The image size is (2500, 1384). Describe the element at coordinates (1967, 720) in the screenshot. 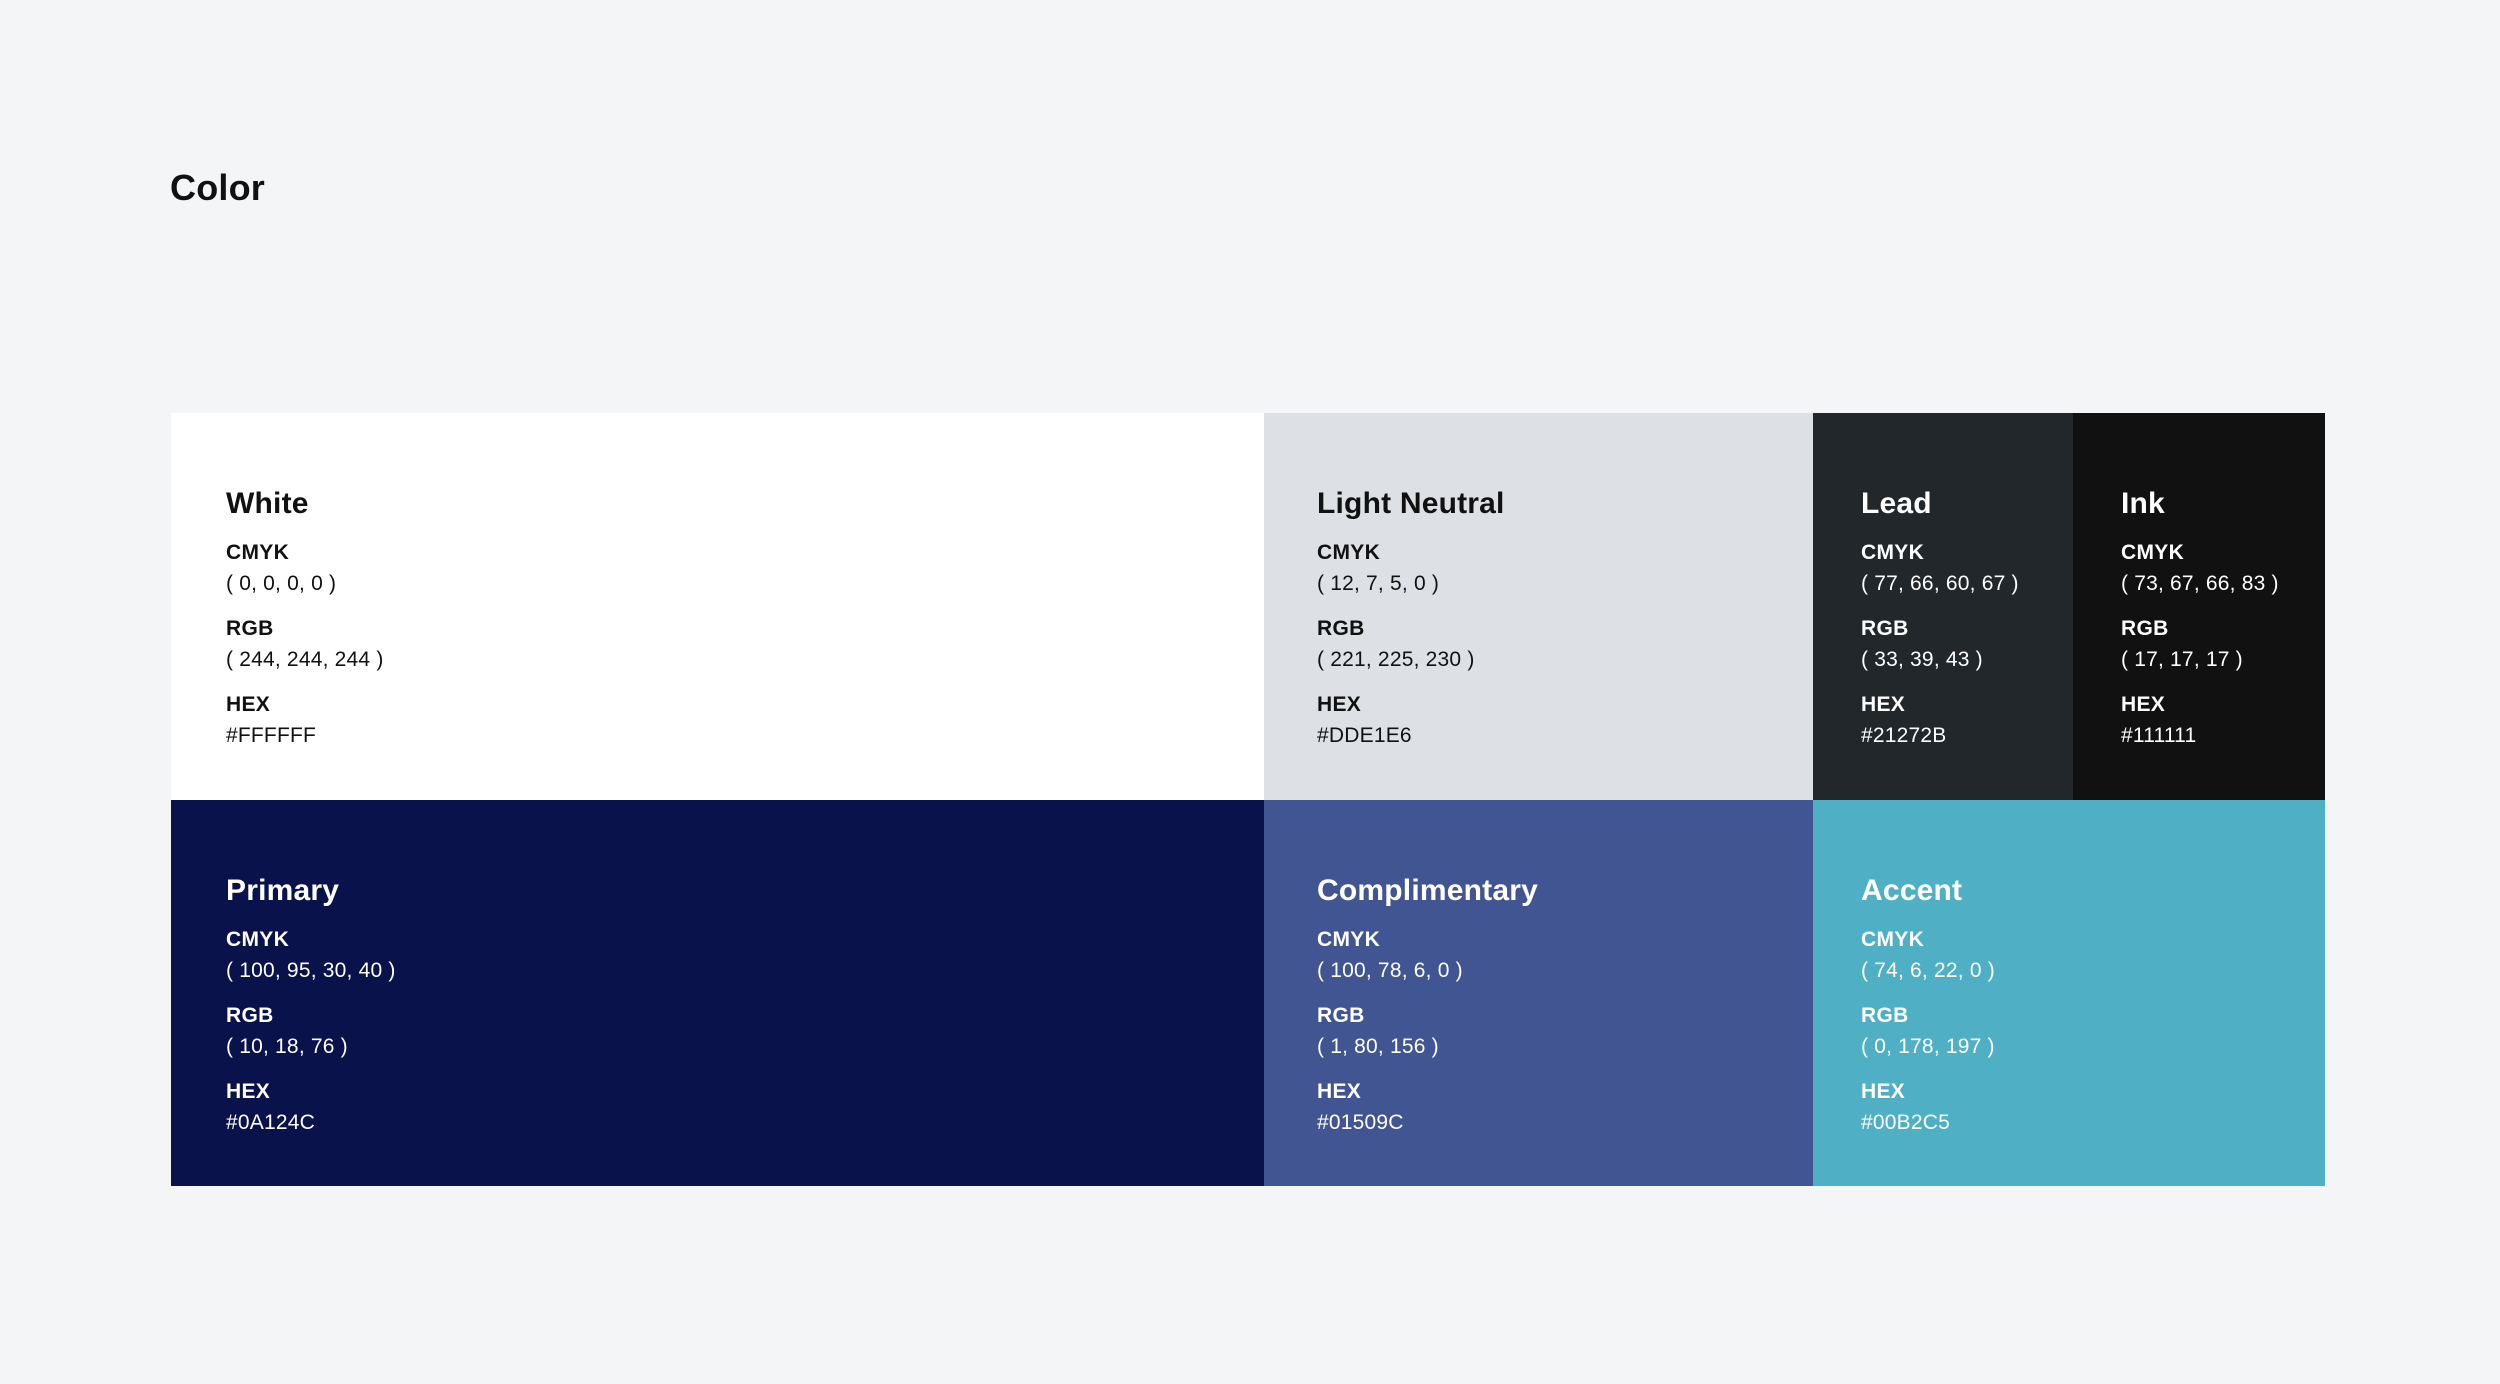

I see `hex-field: HEX #21272B` at that location.